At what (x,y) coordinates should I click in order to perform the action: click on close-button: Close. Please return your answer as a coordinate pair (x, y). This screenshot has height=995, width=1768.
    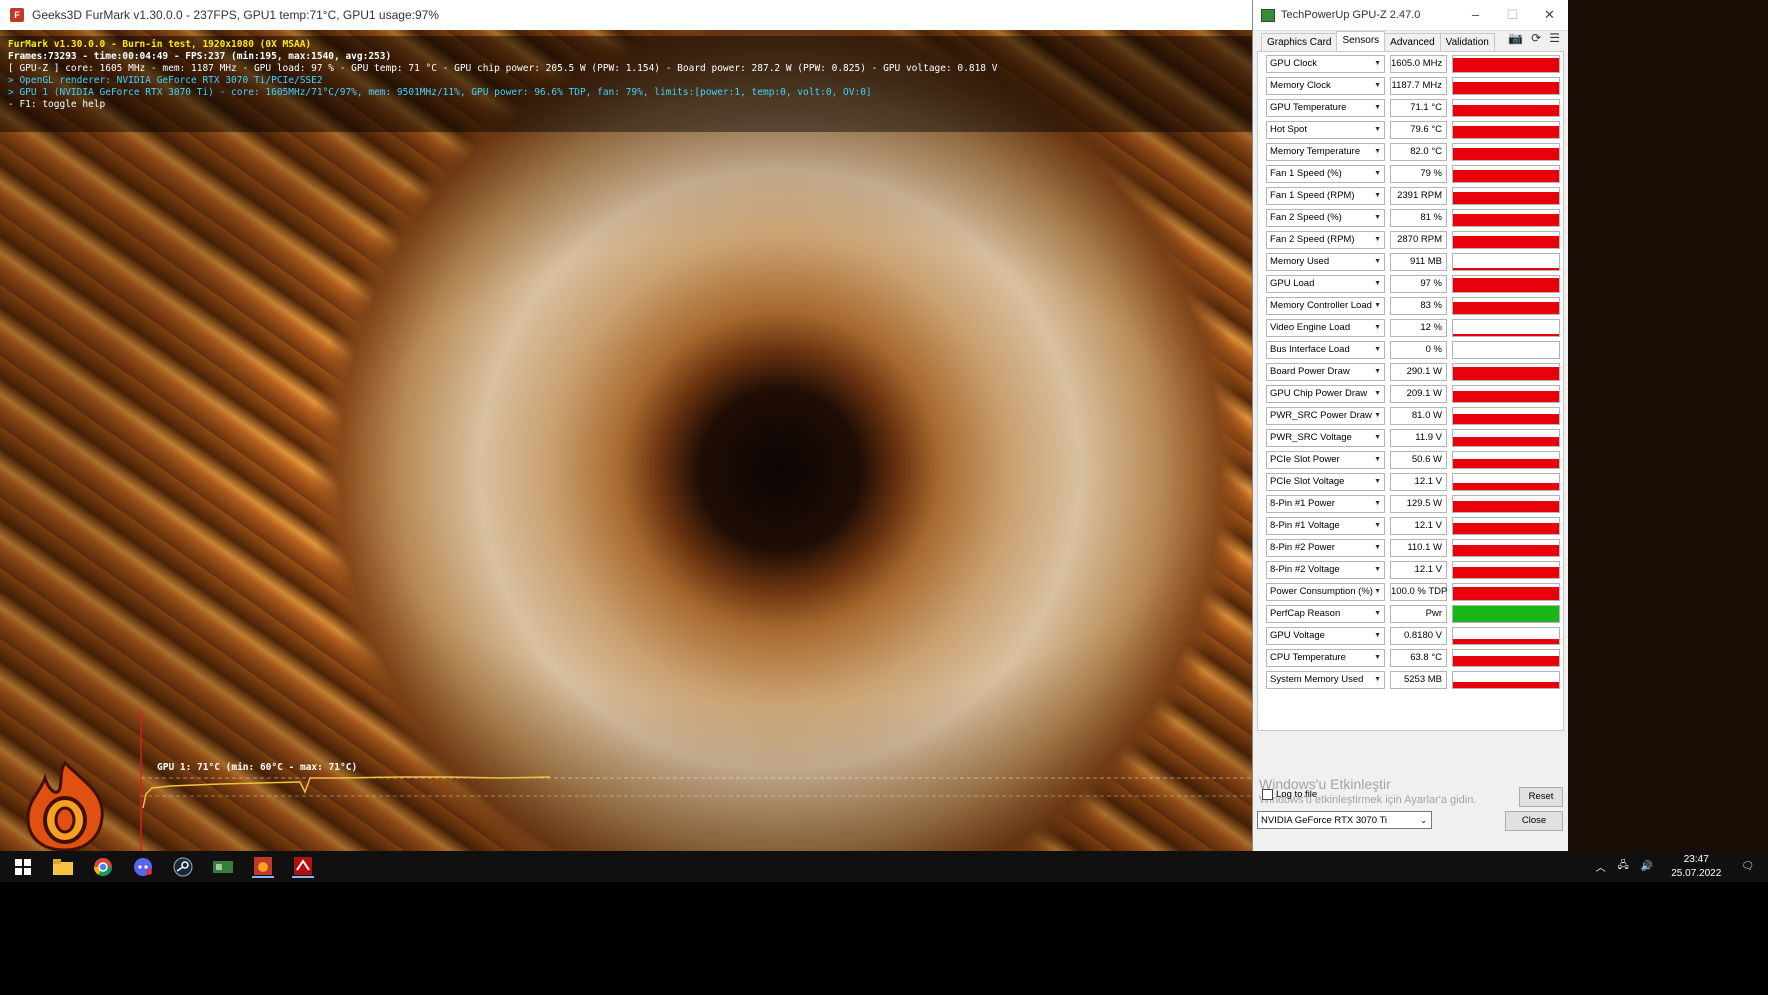
    Looking at the image, I should click on (1534, 821).